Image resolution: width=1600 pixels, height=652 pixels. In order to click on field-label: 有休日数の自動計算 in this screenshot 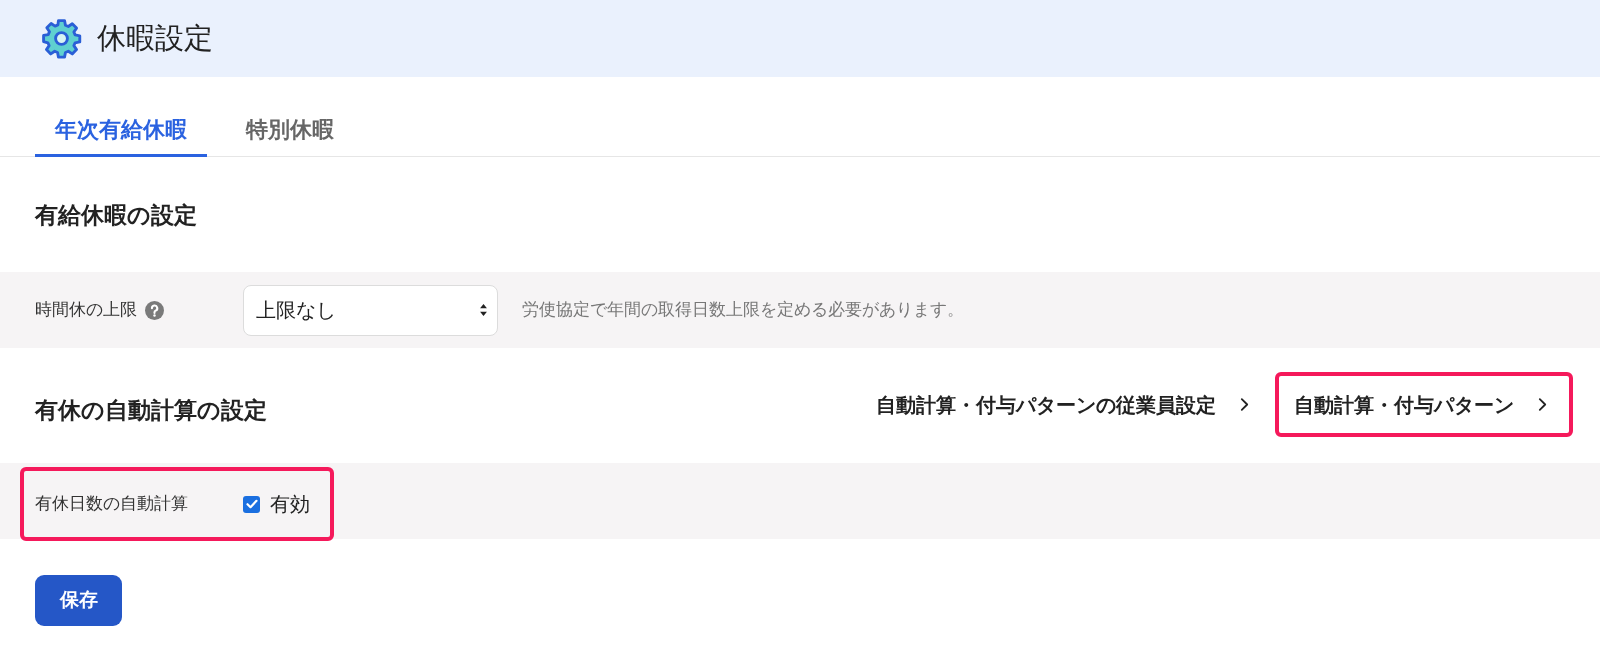, I will do `click(111, 504)`.